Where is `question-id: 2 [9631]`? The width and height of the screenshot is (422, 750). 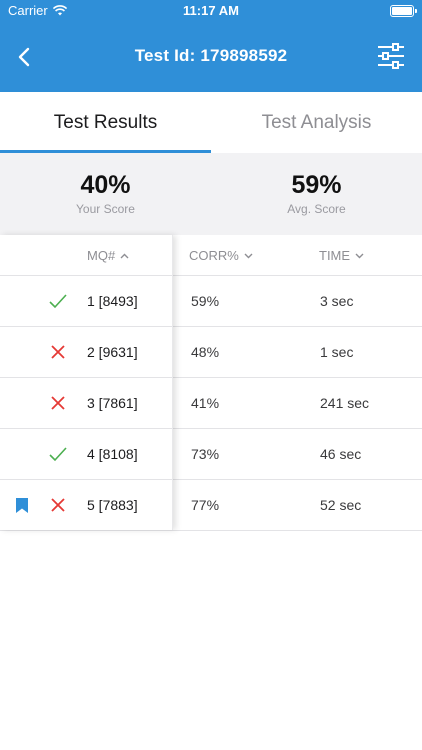
question-id: 2 [9631] is located at coordinates (112, 352).